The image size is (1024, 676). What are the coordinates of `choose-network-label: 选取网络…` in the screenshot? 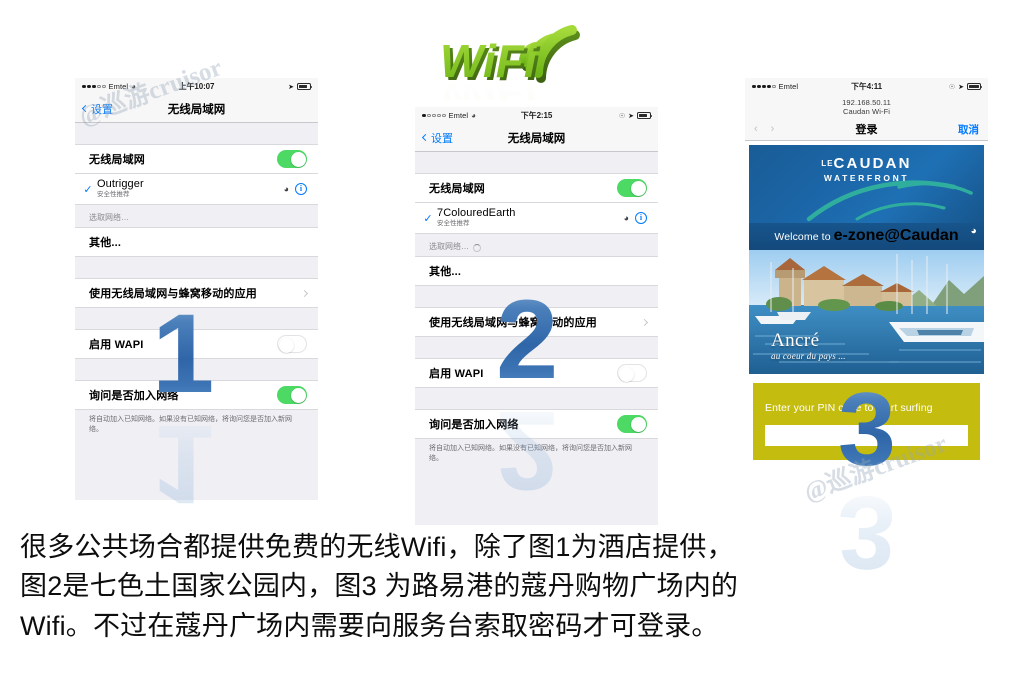 It's located at (109, 217).